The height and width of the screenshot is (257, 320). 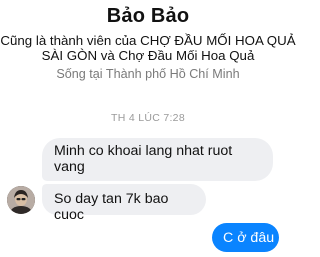 What do you see at coordinates (148, 16) in the screenshot?
I see `contact-name: Bảo Bảo` at bounding box center [148, 16].